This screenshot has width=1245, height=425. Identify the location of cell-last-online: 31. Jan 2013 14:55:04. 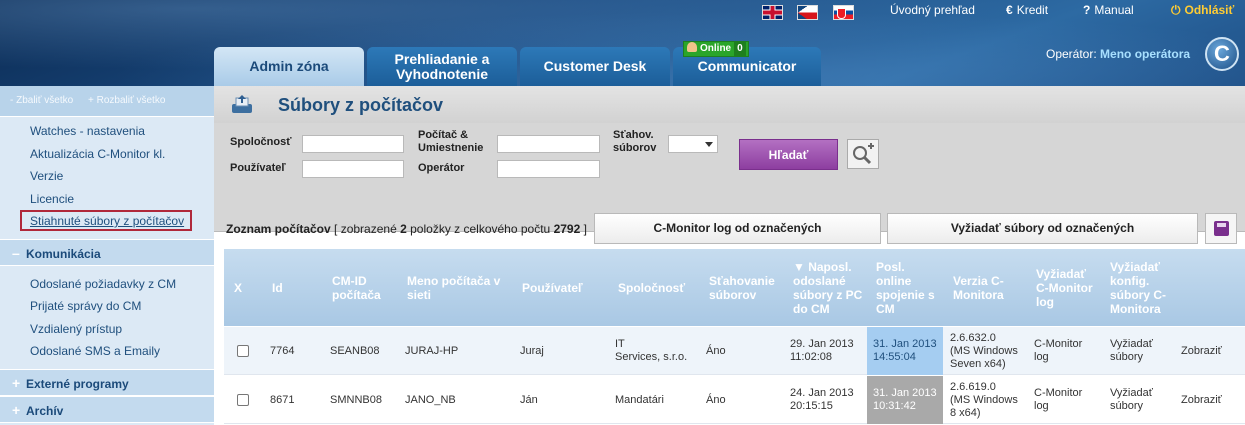
(905, 351).